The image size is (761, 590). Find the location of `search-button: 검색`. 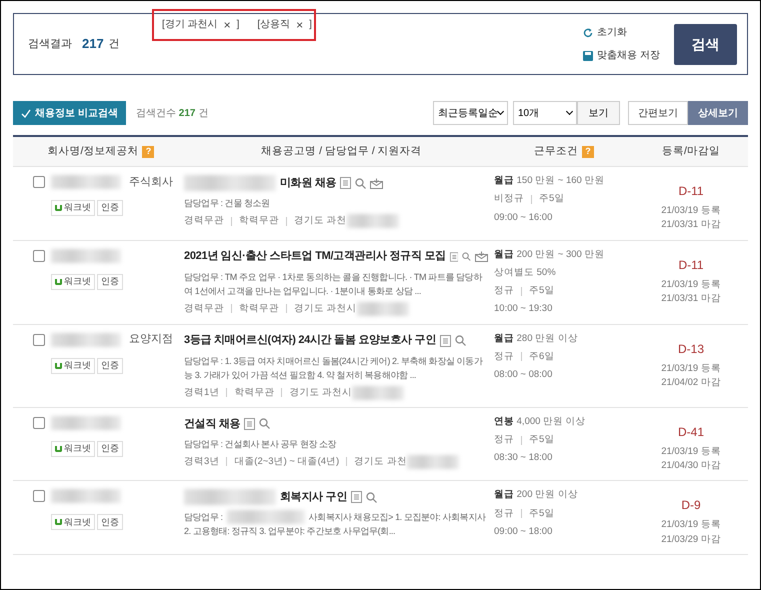

search-button: 검색 is located at coordinates (705, 44).